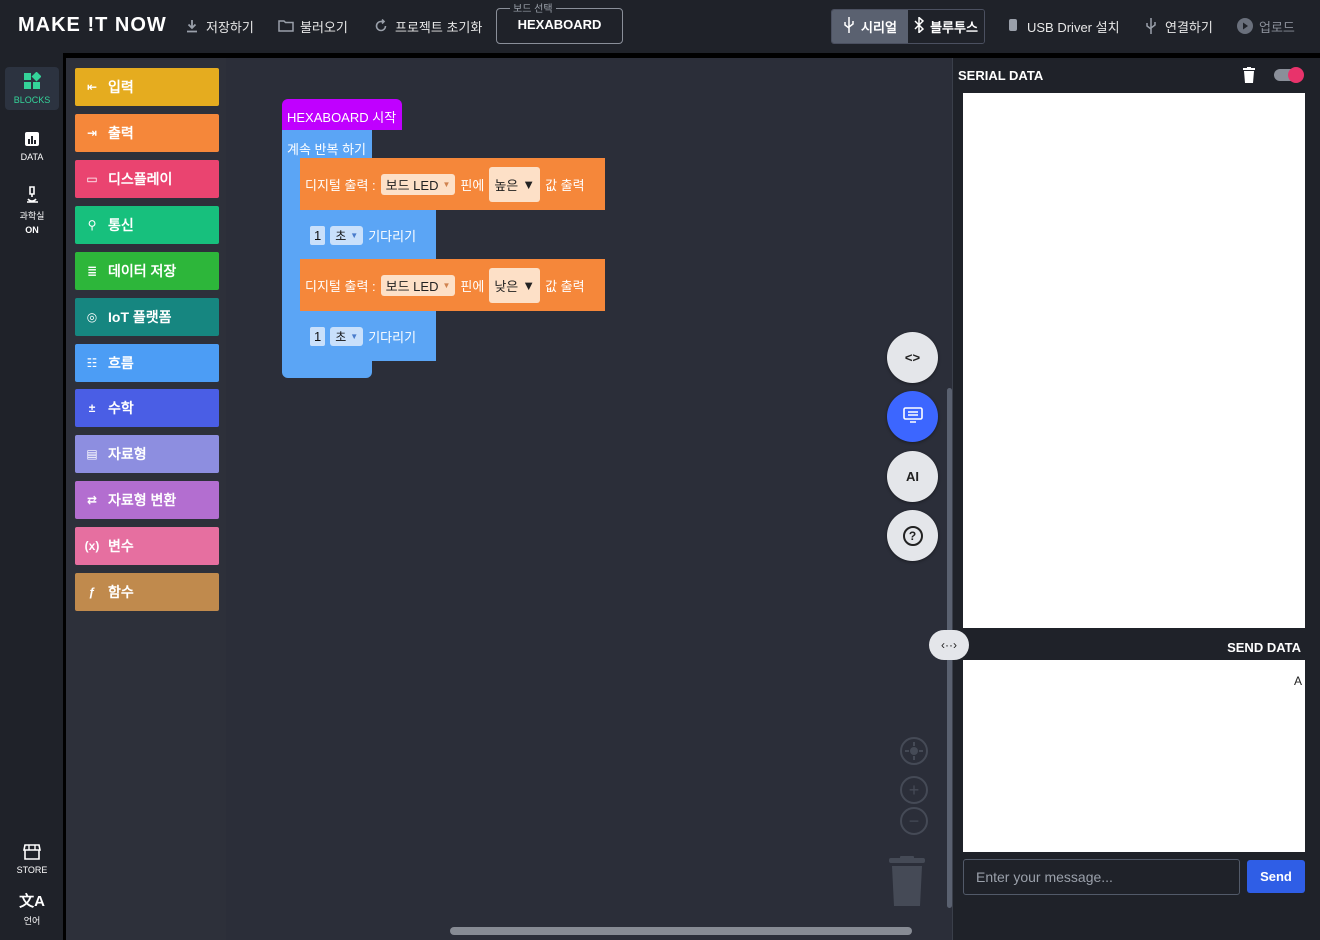 This screenshot has width=1320, height=940. What do you see at coordinates (142, 500) in the screenshot?
I see `category-label: 자료형 변환` at bounding box center [142, 500].